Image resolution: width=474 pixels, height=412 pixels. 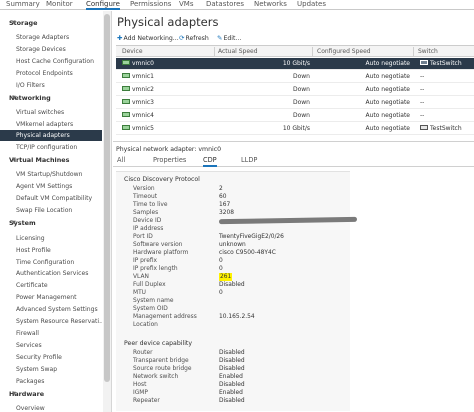 I want to click on tab-updates: Updates, so click(x=311, y=5).